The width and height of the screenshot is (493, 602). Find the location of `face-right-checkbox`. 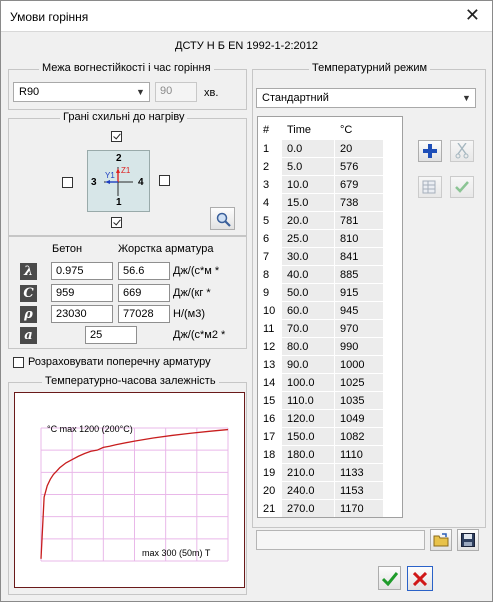

face-right-checkbox is located at coordinates (164, 180).